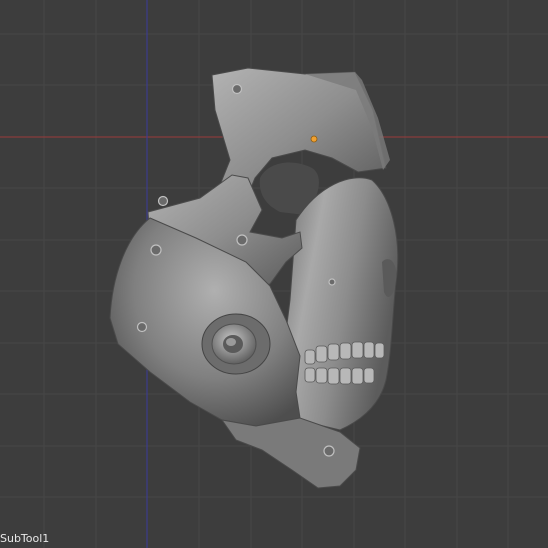  What do you see at coordinates (236, 344) in the screenshot?
I see `jaw-hinge` at bounding box center [236, 344].